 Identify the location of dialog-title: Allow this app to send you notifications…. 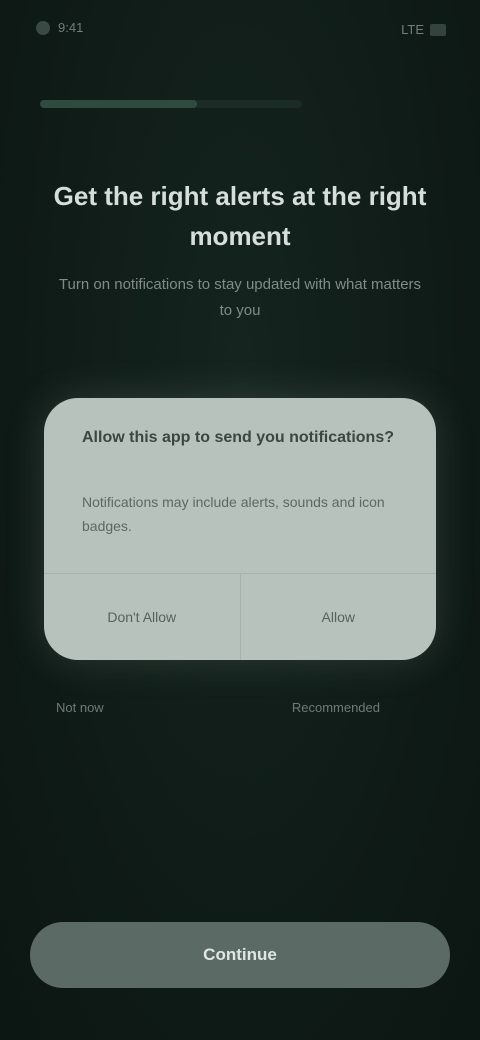
(238, 437).